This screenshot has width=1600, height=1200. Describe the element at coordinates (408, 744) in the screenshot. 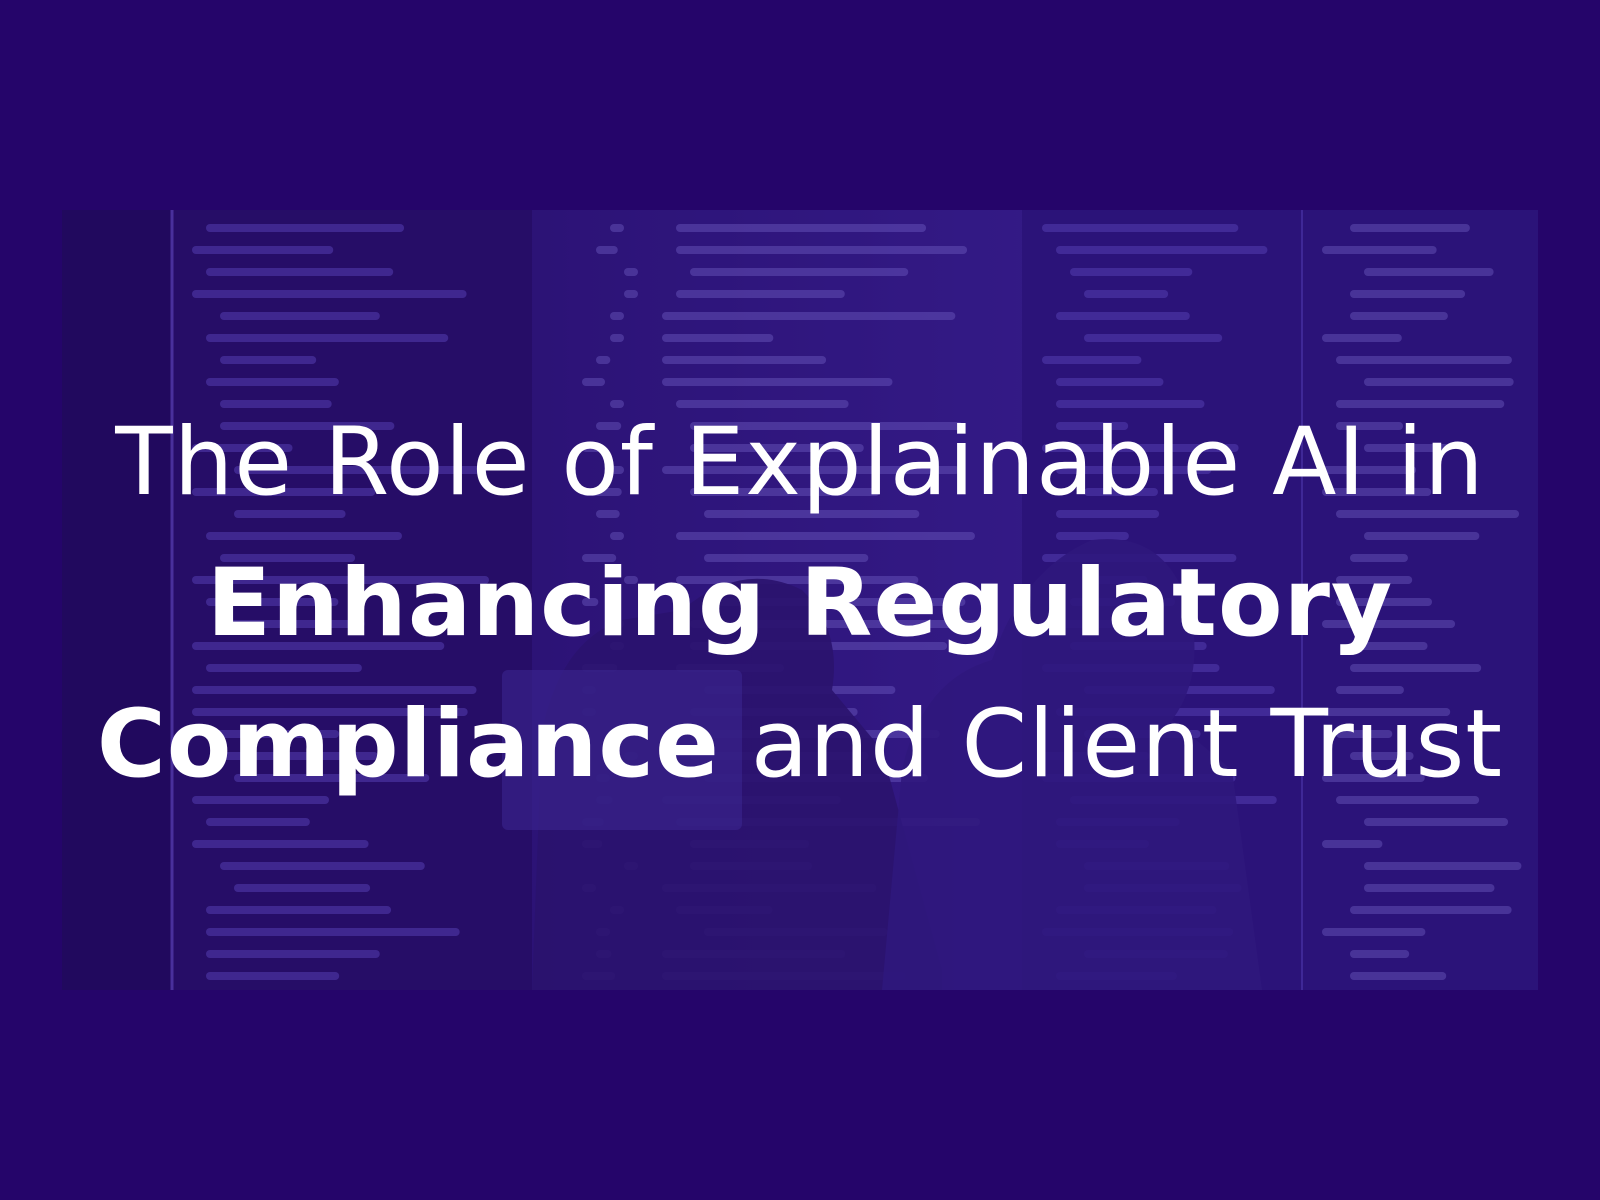

I see `headline-line-3-bold: Compliance` at that location.